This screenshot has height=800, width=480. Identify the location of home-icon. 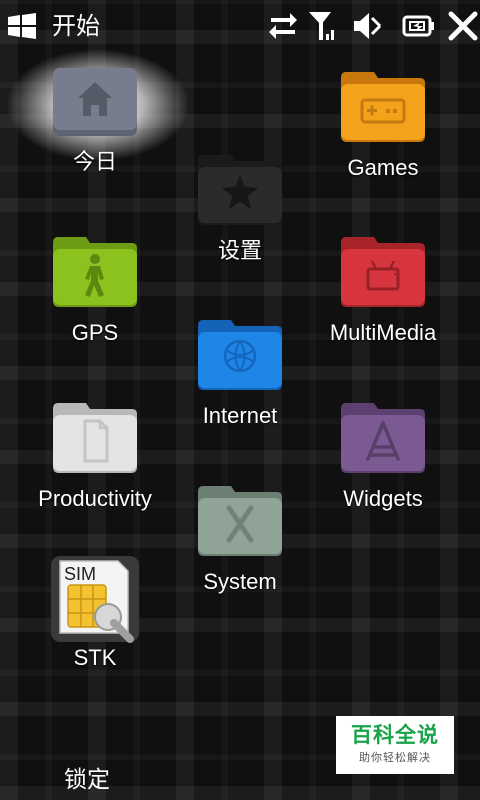
(95, 102).